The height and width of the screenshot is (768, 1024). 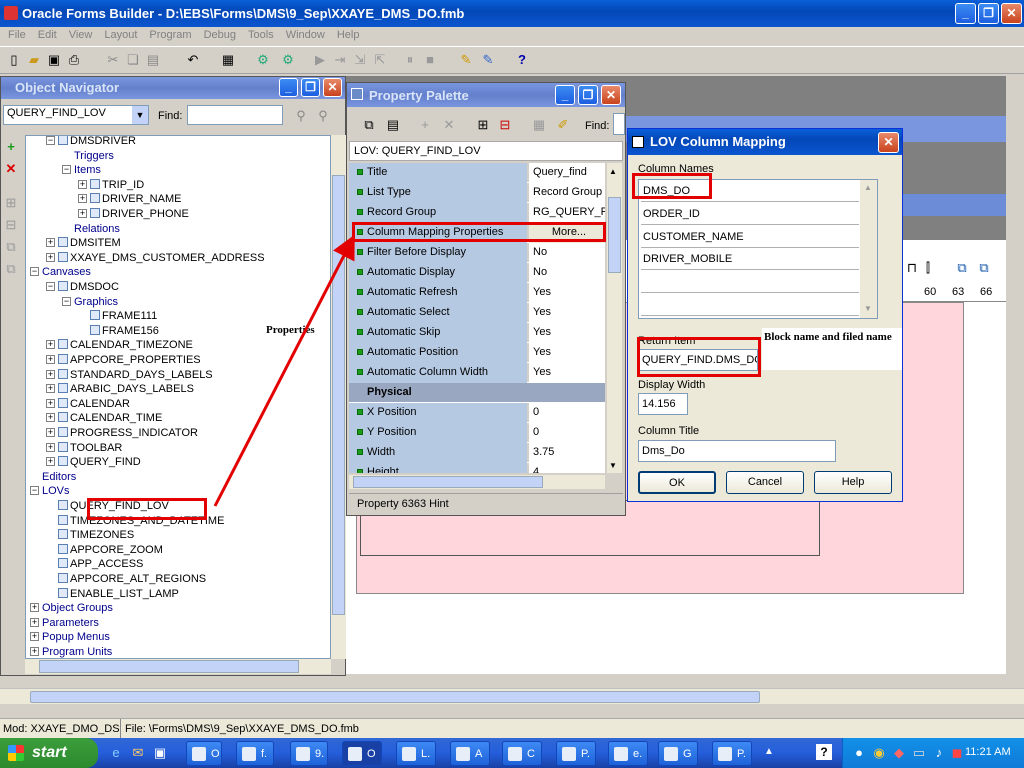 What do you see at coordinates (255, 753) in the screenshot?
I see `task-item-2: f.` at bounding box center [255, 753].